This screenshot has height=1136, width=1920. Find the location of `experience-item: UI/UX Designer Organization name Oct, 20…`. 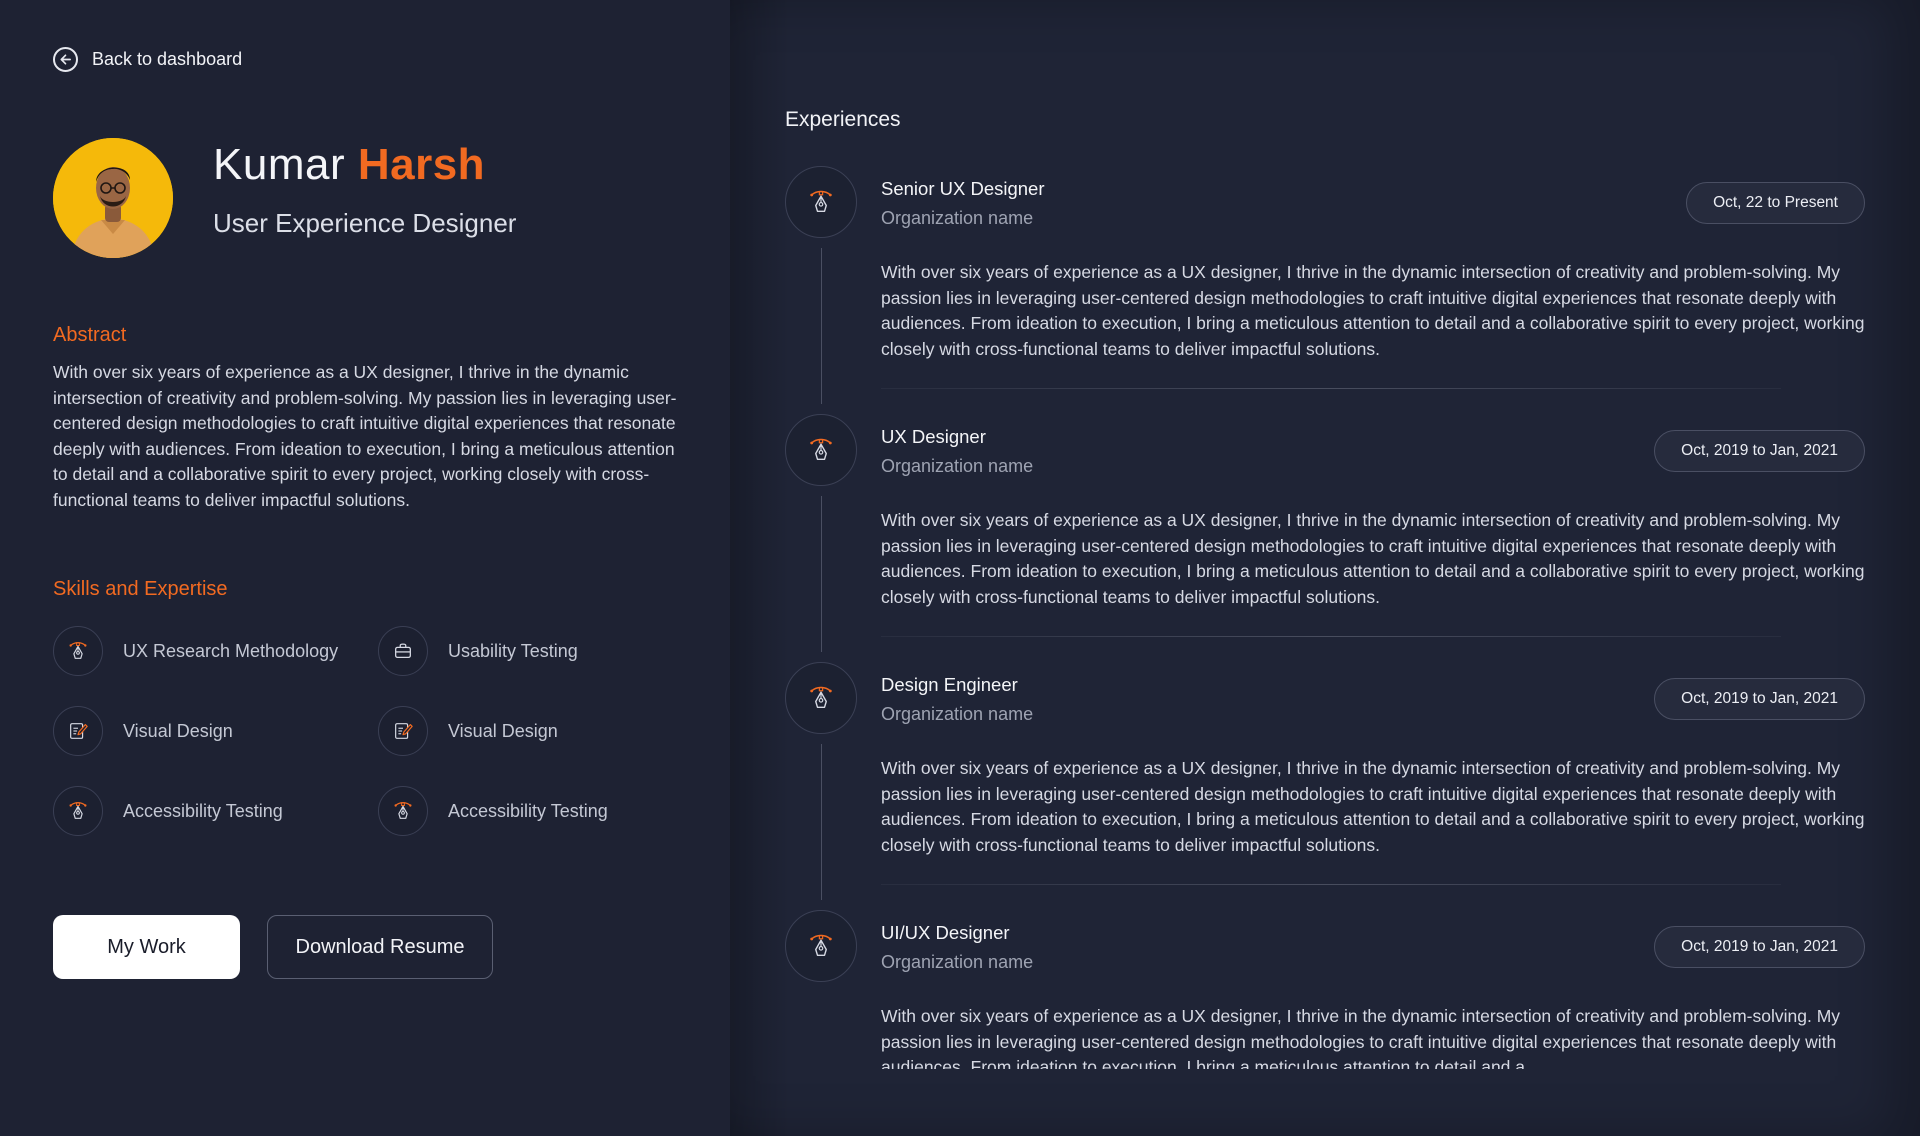

experience-item: UI/UX Designer Organization name Oct, 20… is located at coordinates (1325, 1023).